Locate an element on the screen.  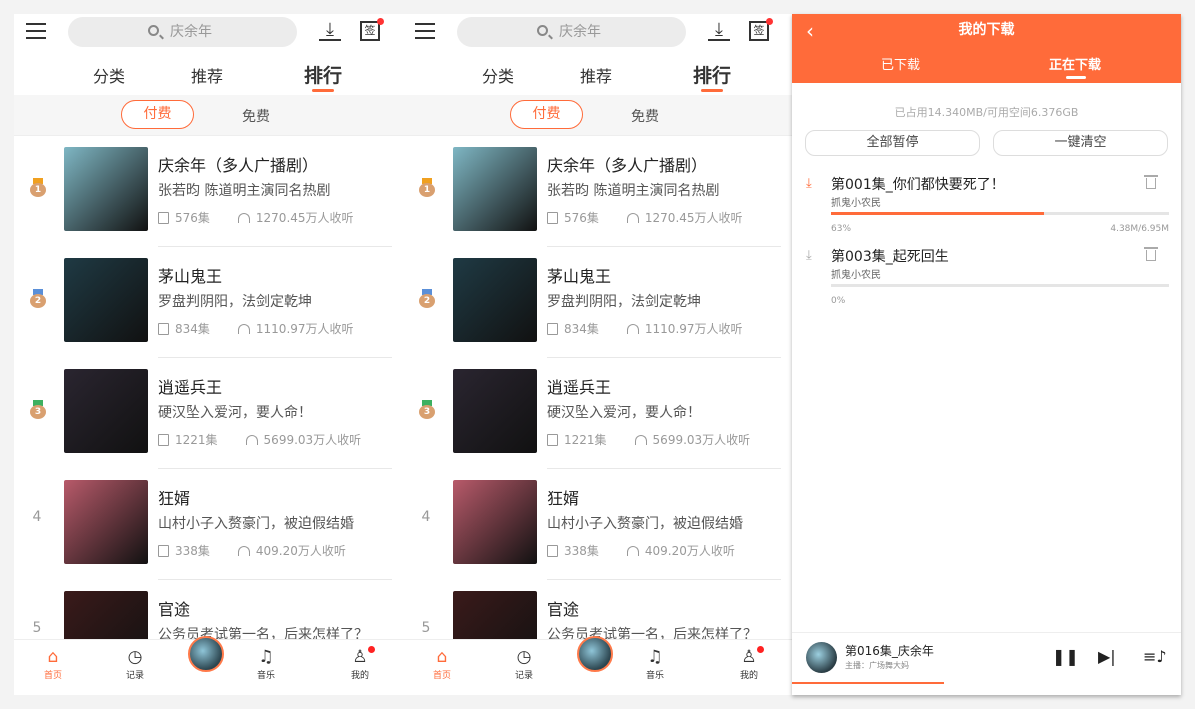
home-icon: ⌂ is located at coordinates (442, 657).